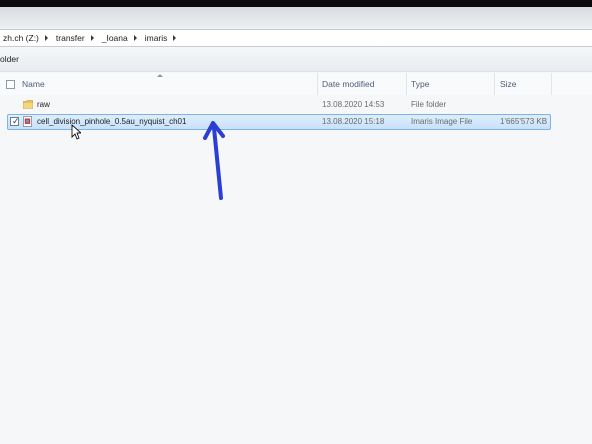 Image resolution: width=592 pixels, height=444 pixels. I want to click on breadcrumb-ioana-label: _Ioana, so click(114, 38).